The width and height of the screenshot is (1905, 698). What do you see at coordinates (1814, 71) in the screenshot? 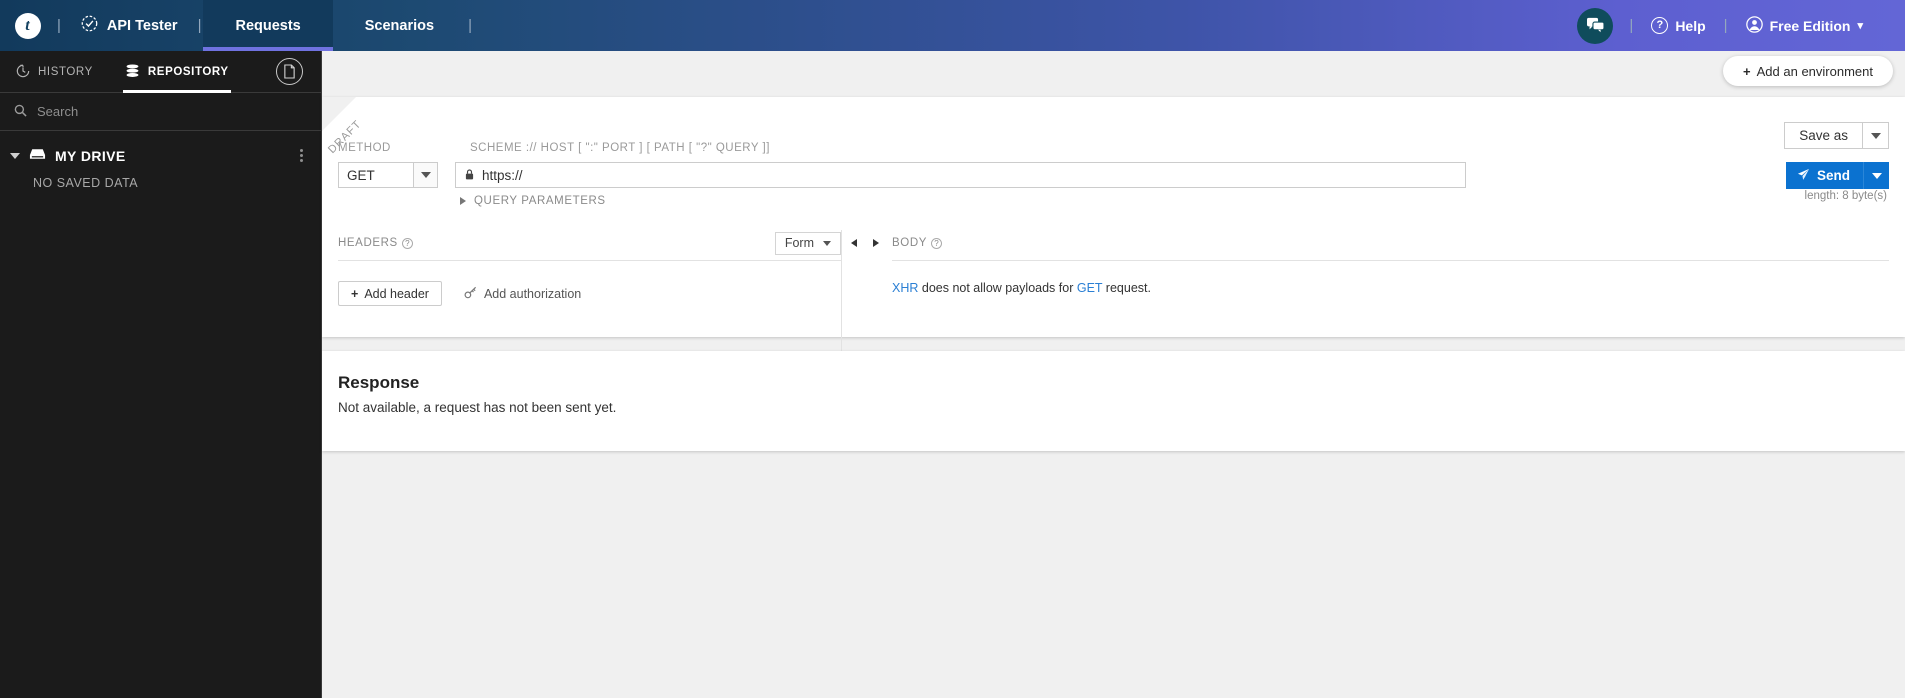
I see `add-environment-label: Add an environment` at bounding box center [1814, 71].